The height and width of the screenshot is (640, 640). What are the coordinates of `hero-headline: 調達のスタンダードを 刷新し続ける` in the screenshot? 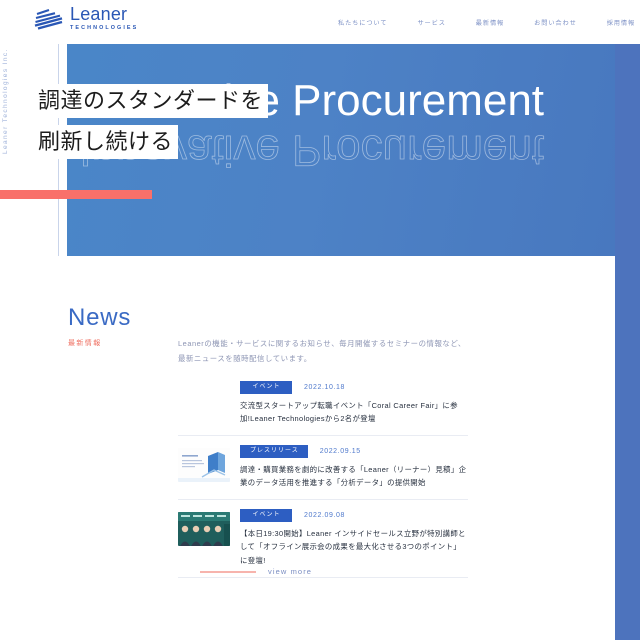 It's located at (152, 125).